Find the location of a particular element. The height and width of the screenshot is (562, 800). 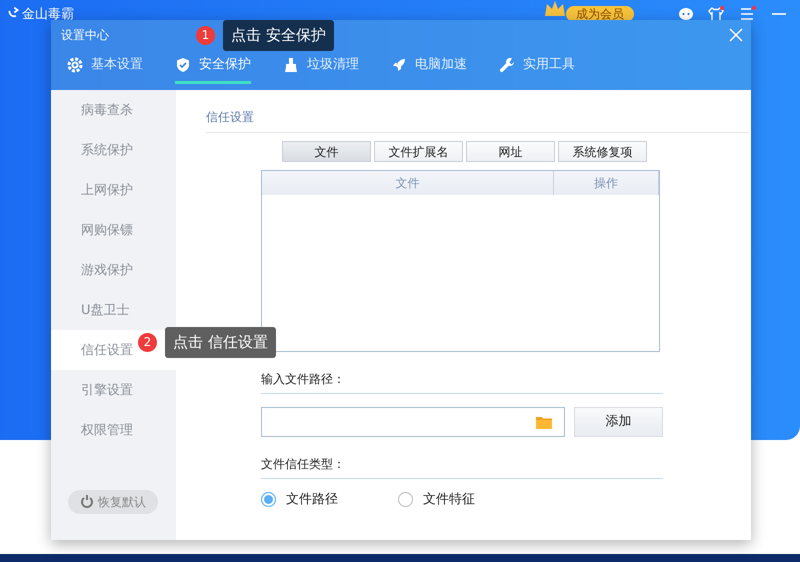

tab: 基本设置 is located at coordinates (105, 69).